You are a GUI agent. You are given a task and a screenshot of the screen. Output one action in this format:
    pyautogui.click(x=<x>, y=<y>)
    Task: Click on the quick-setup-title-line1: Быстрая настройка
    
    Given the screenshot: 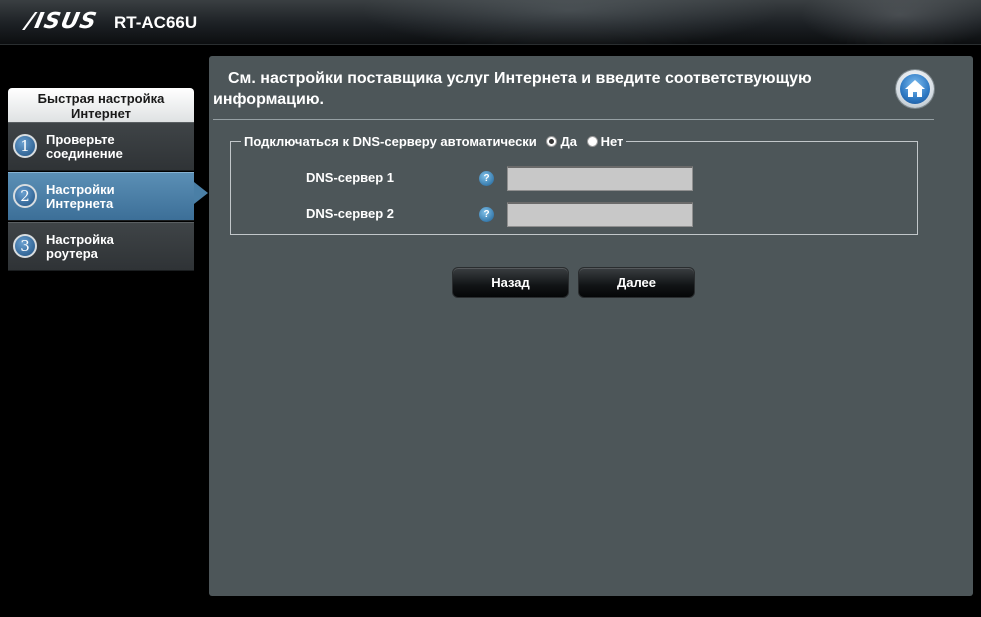 What is the action you would take?
    pyautogui.click(x=101, y=98)
    